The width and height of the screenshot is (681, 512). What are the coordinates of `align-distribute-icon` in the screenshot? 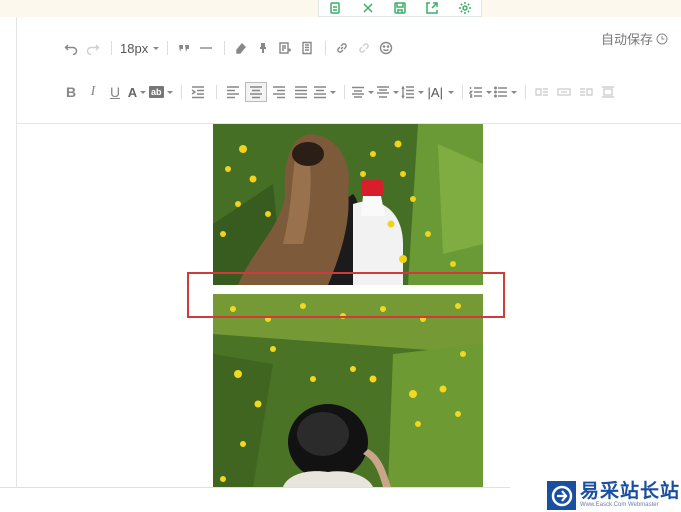 It's located at (324, 92).